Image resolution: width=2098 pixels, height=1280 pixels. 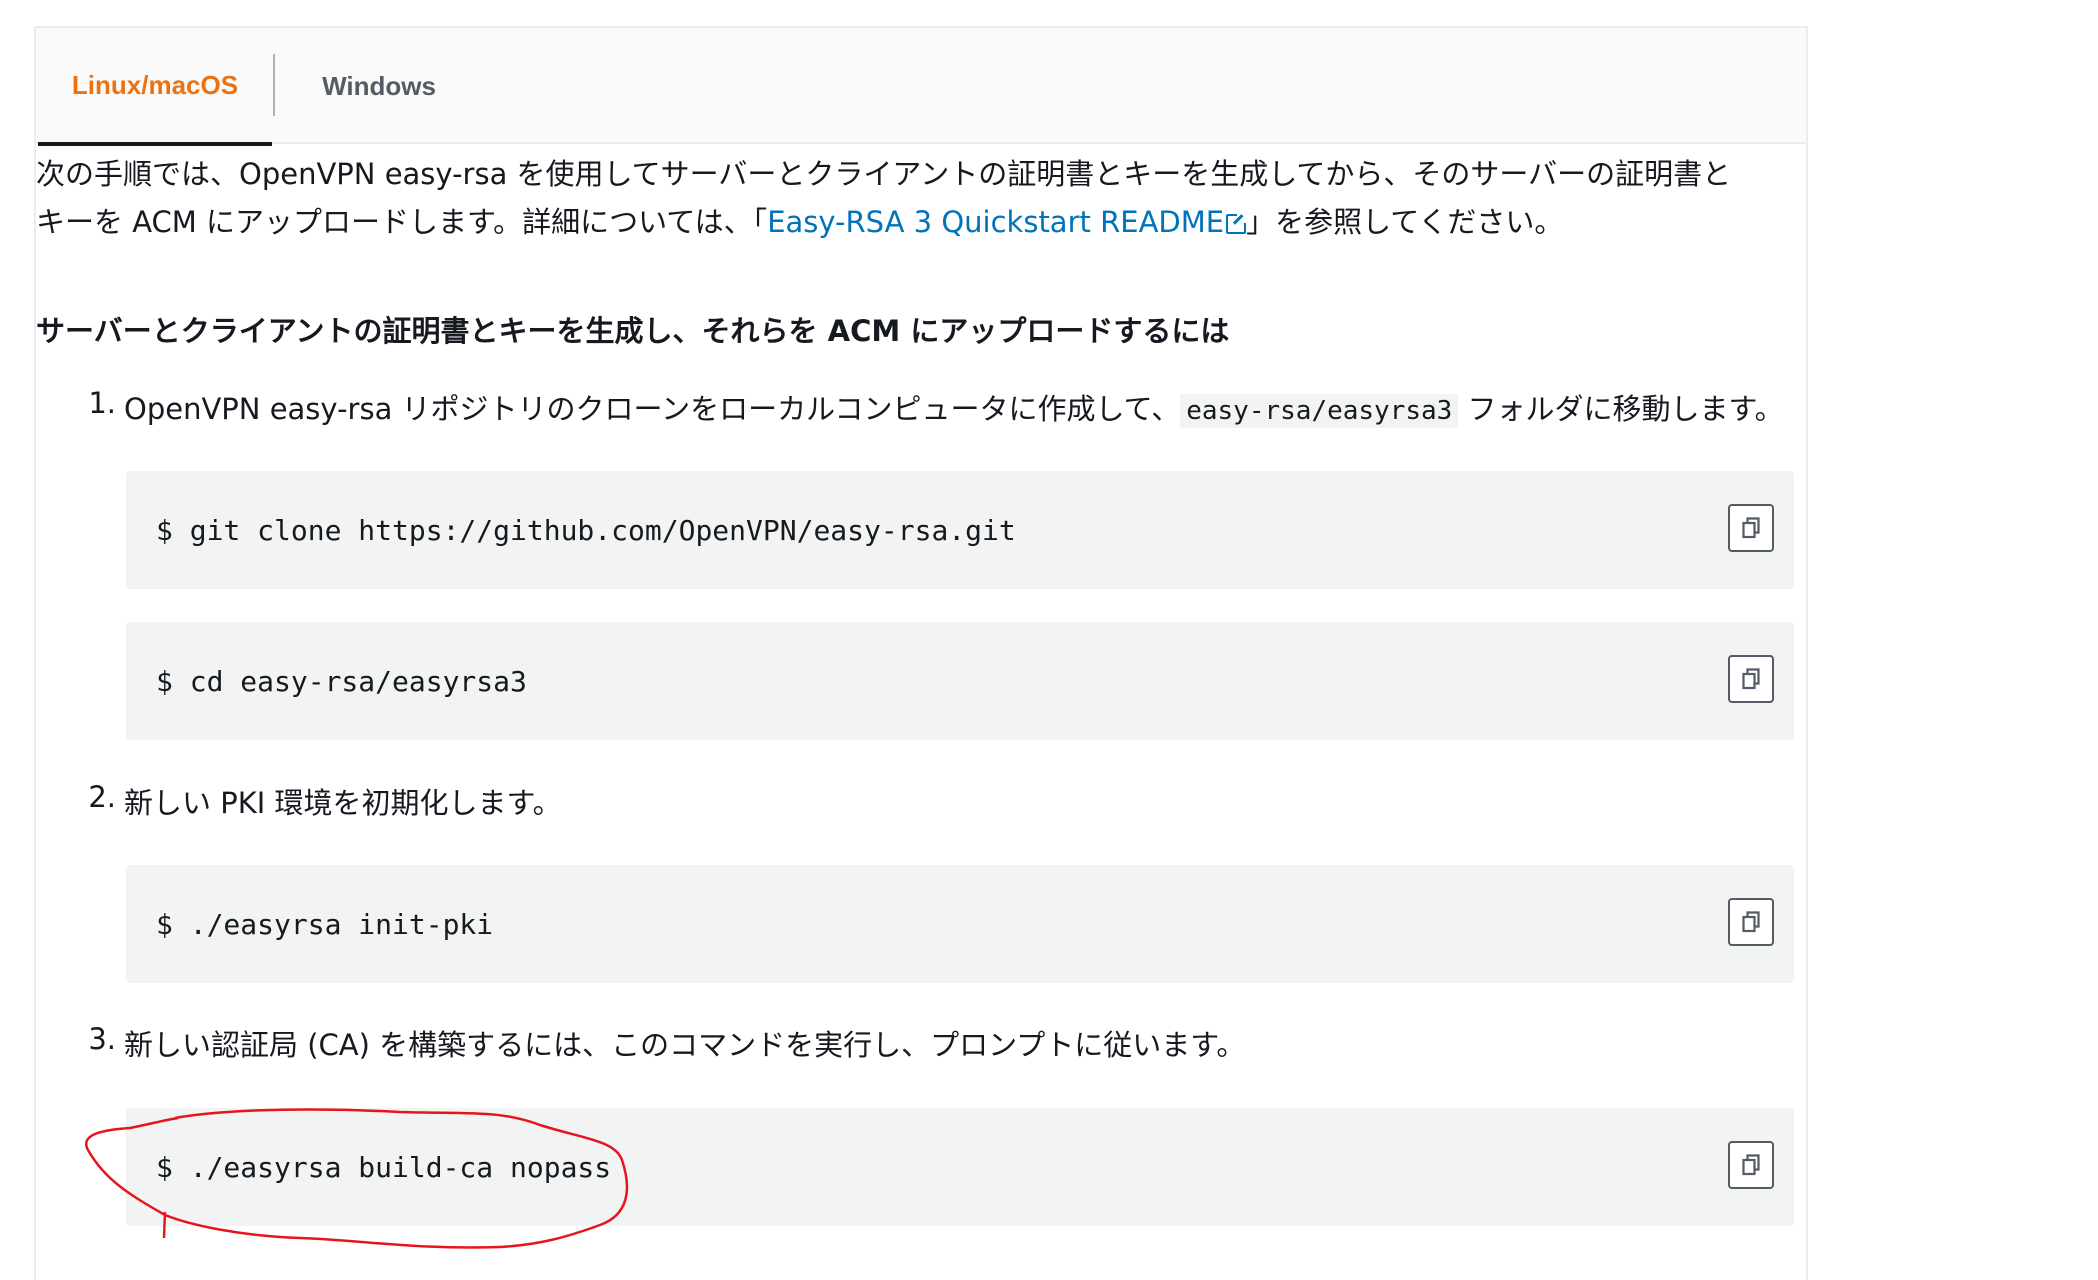 What do you see at coordinates (383, 1167) in the screenshot?
I see `code-build-ca: $ ./easyrsa build-ca nopass` at bounding box center [383, 1167].